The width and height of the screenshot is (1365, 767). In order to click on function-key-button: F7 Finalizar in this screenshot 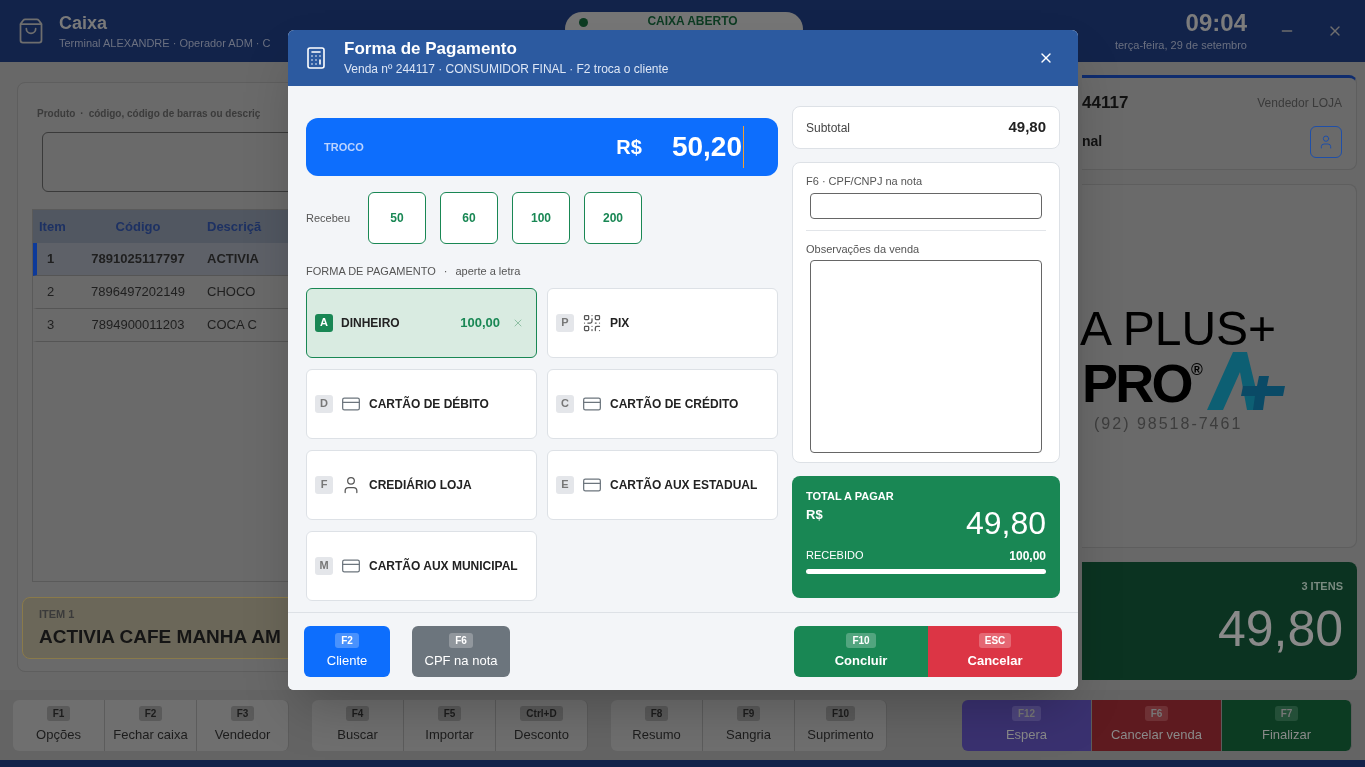, I will do `click(1287, 725)`.